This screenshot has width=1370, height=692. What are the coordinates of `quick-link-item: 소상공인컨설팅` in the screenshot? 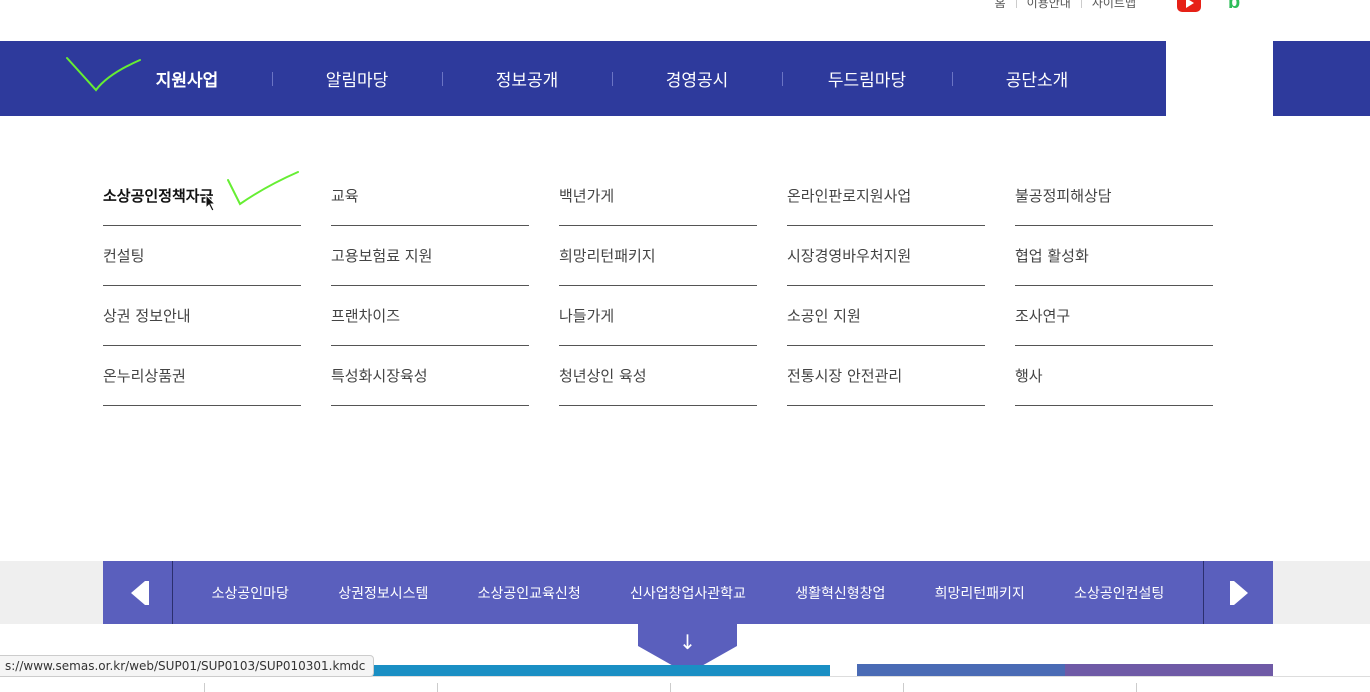 It's located at (1119, 593).